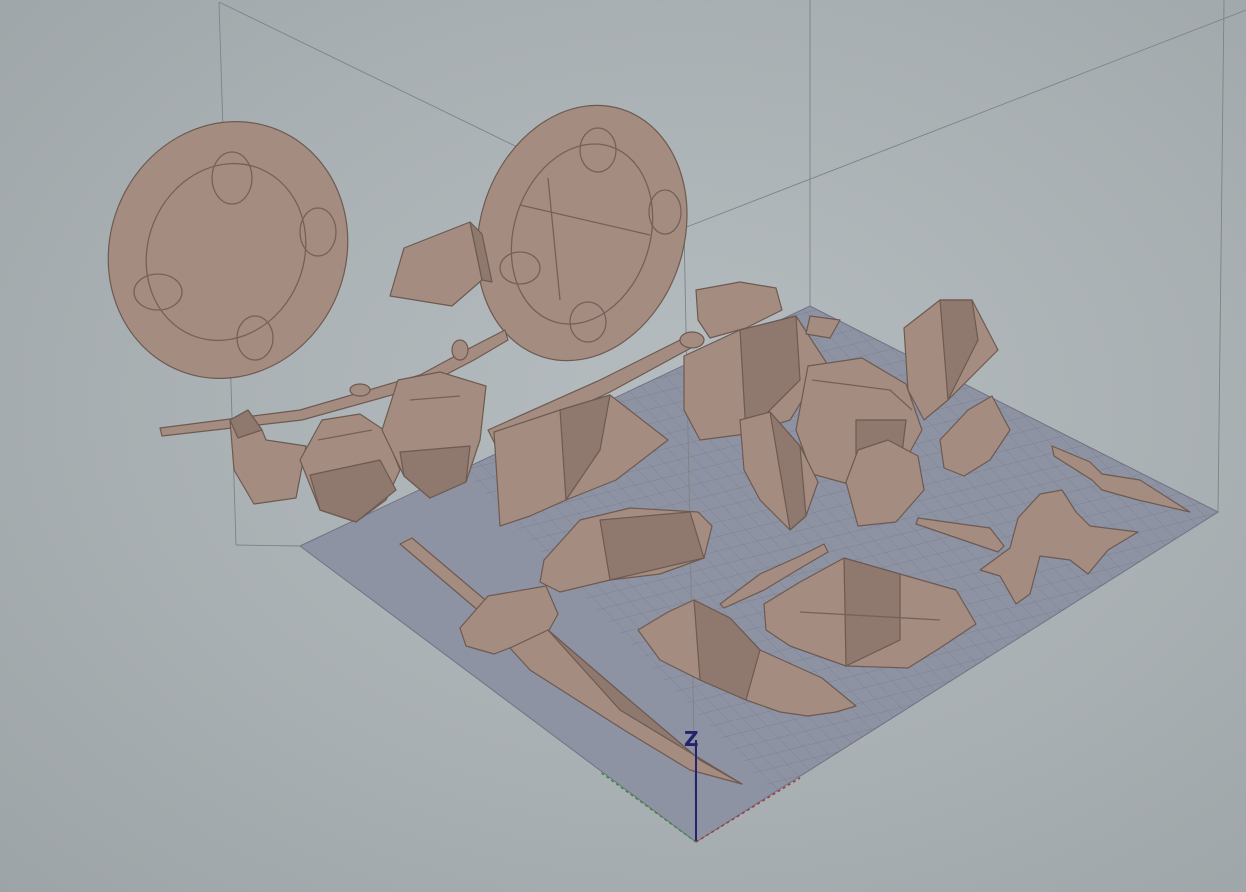 This screenshot has height=892, width=1246. I want to click on z-axis-label: Z, so click(691, 739).